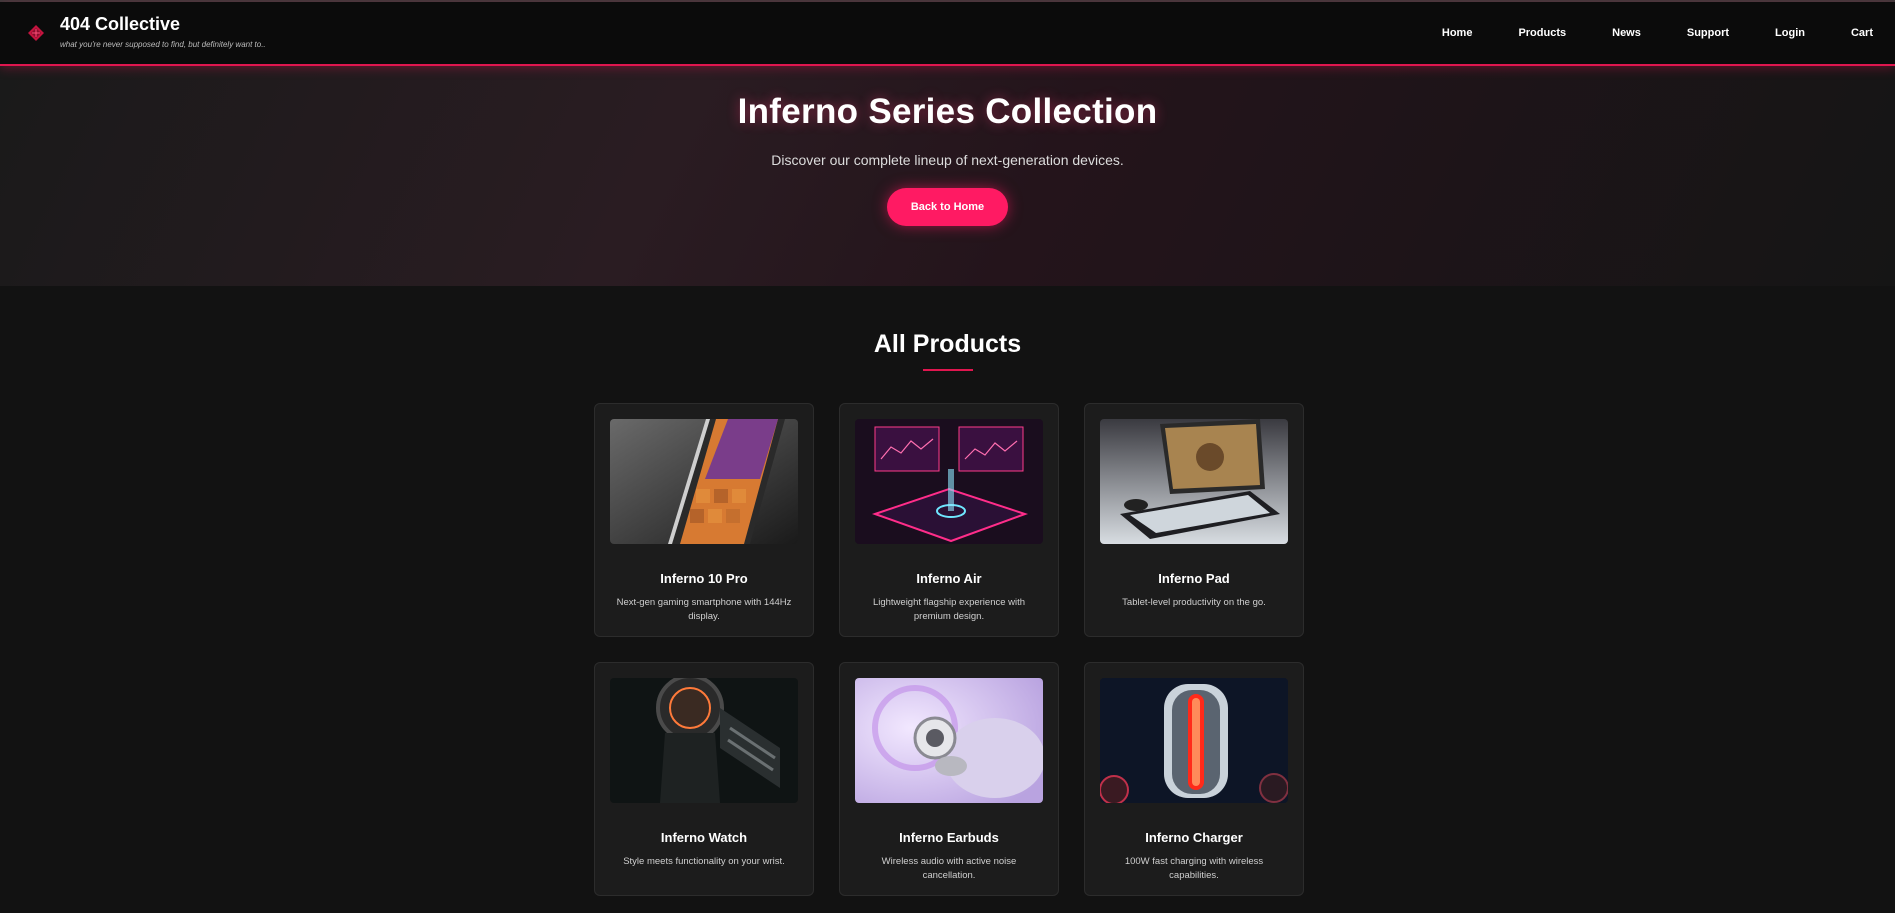  Describe the element at coordinates (949, 578) in the screenshot. I see `product-name: Inferno Air` at that location.